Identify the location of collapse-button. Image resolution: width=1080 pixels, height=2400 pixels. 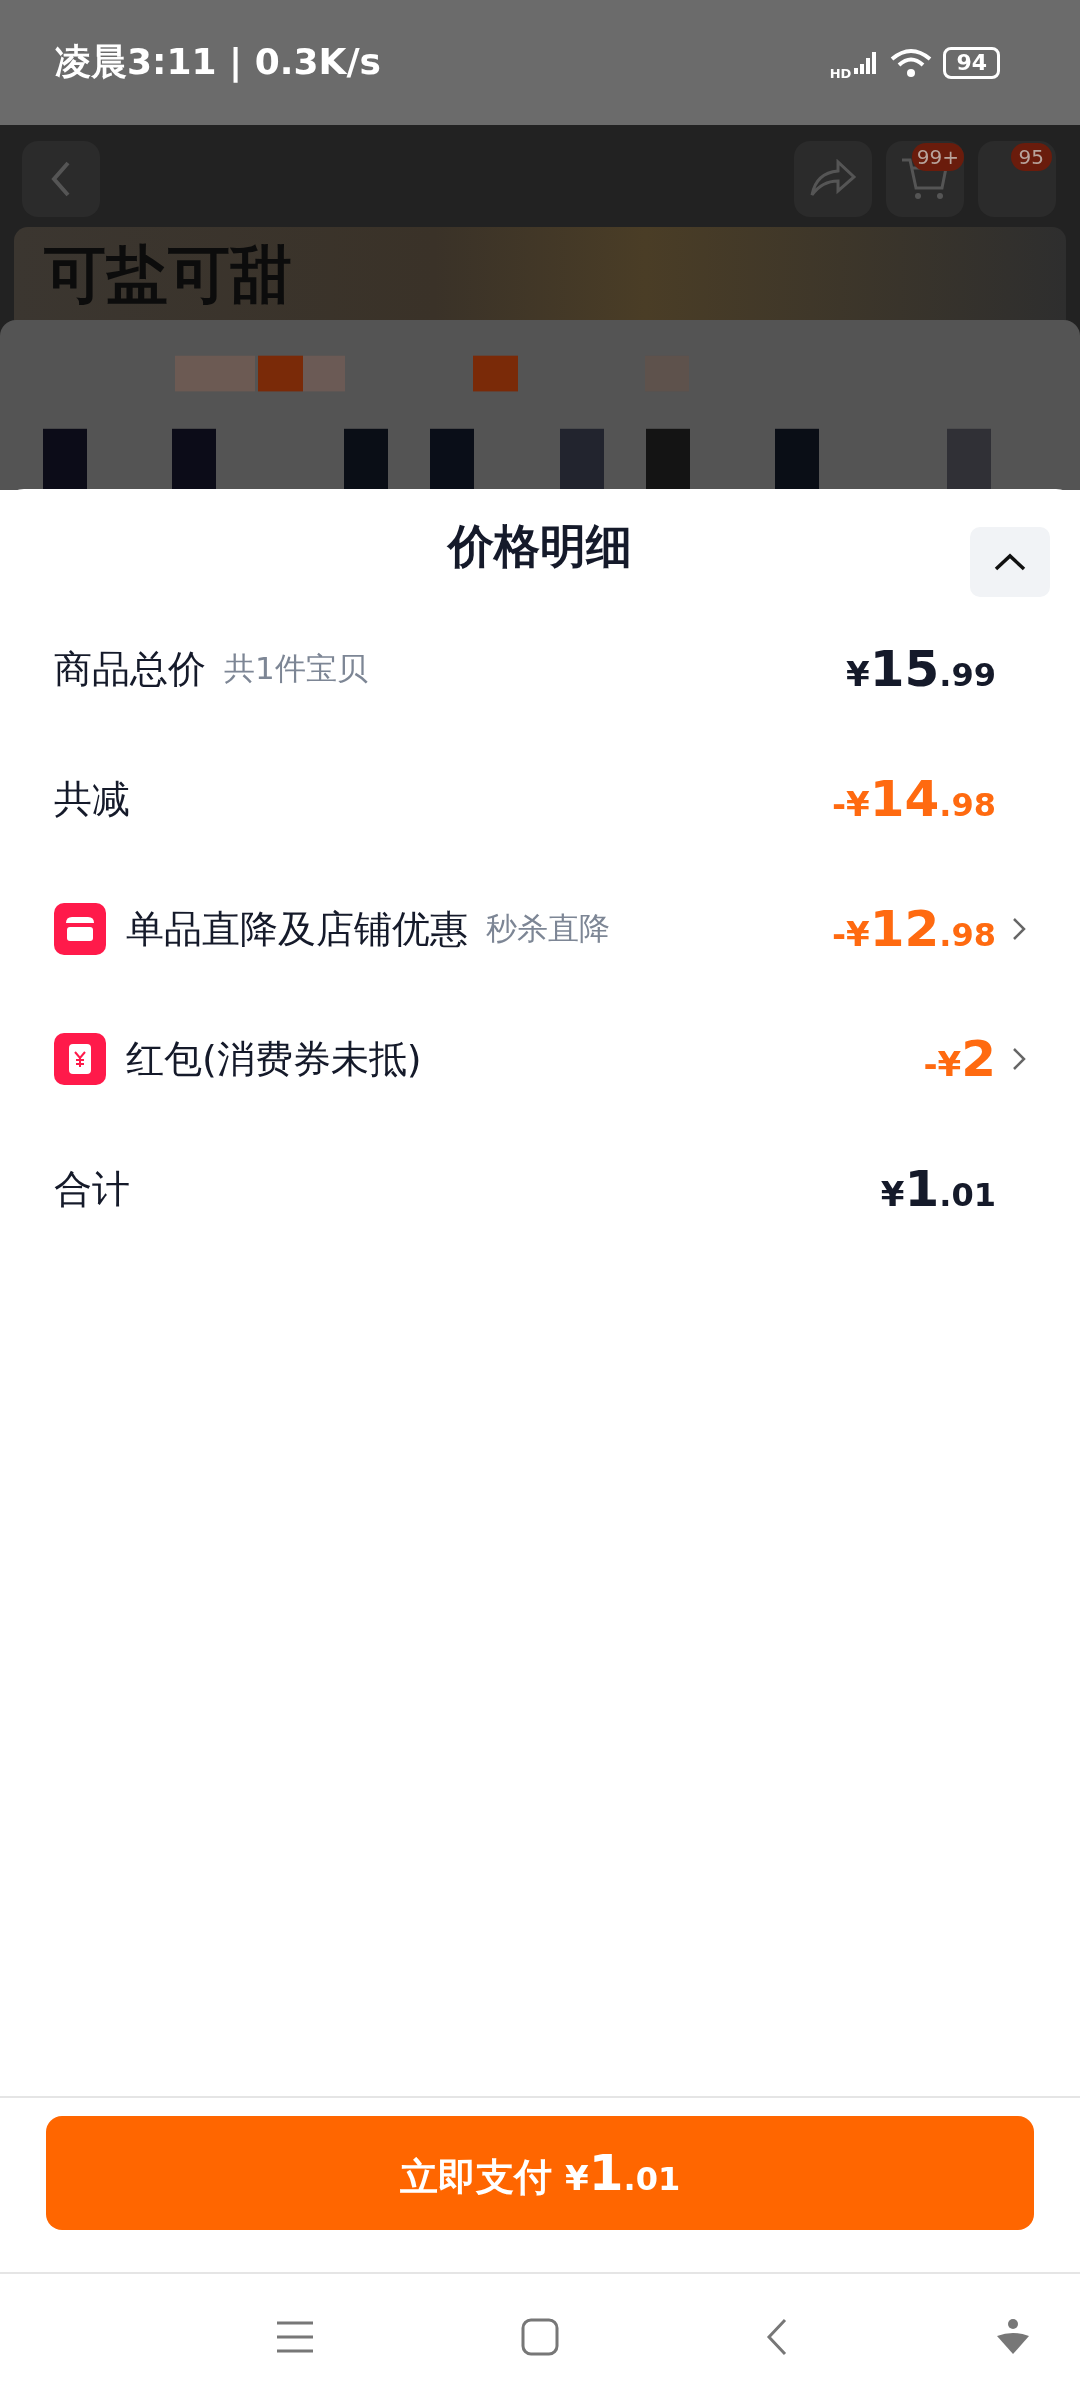
(1010, 562).